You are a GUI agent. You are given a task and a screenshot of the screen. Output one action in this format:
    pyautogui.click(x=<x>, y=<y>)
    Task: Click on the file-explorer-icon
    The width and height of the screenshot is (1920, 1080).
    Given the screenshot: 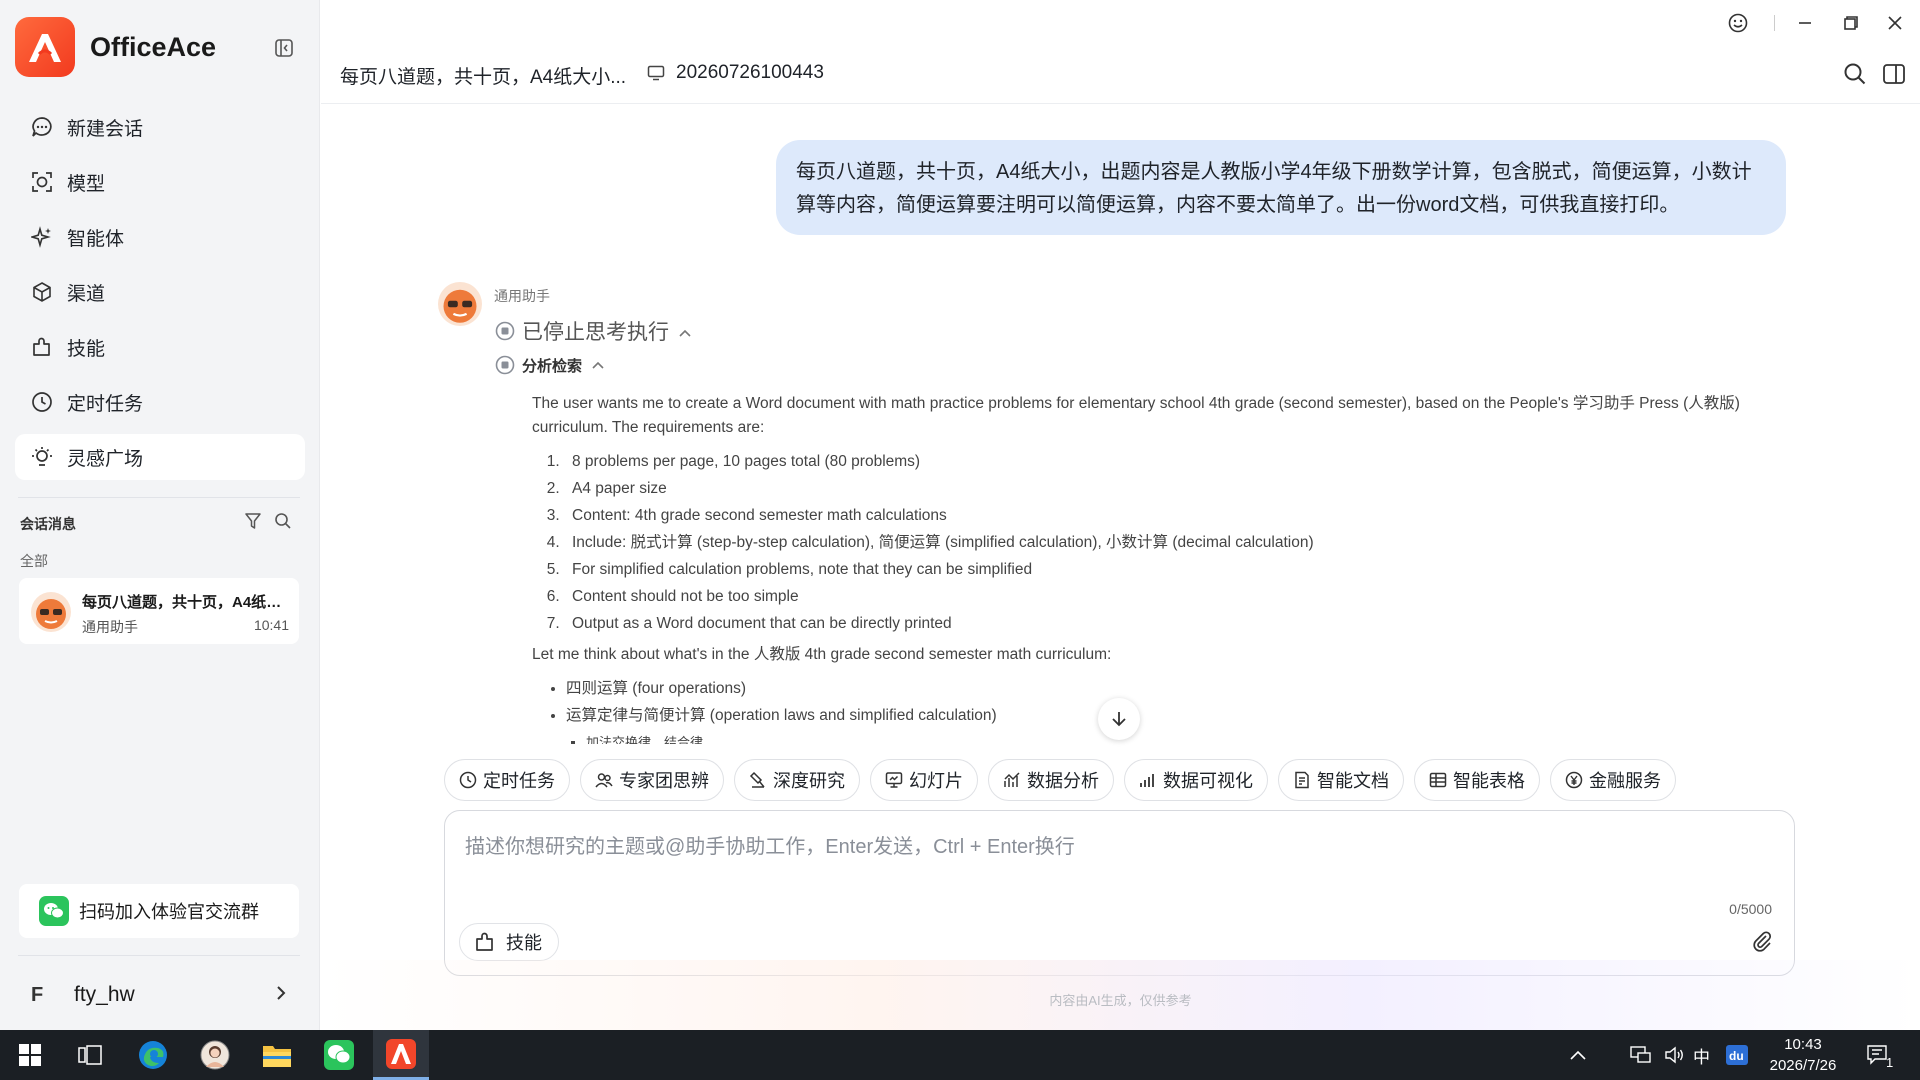 What is the action you would take?
    pyautogui.click(x=277, y=1055)
    